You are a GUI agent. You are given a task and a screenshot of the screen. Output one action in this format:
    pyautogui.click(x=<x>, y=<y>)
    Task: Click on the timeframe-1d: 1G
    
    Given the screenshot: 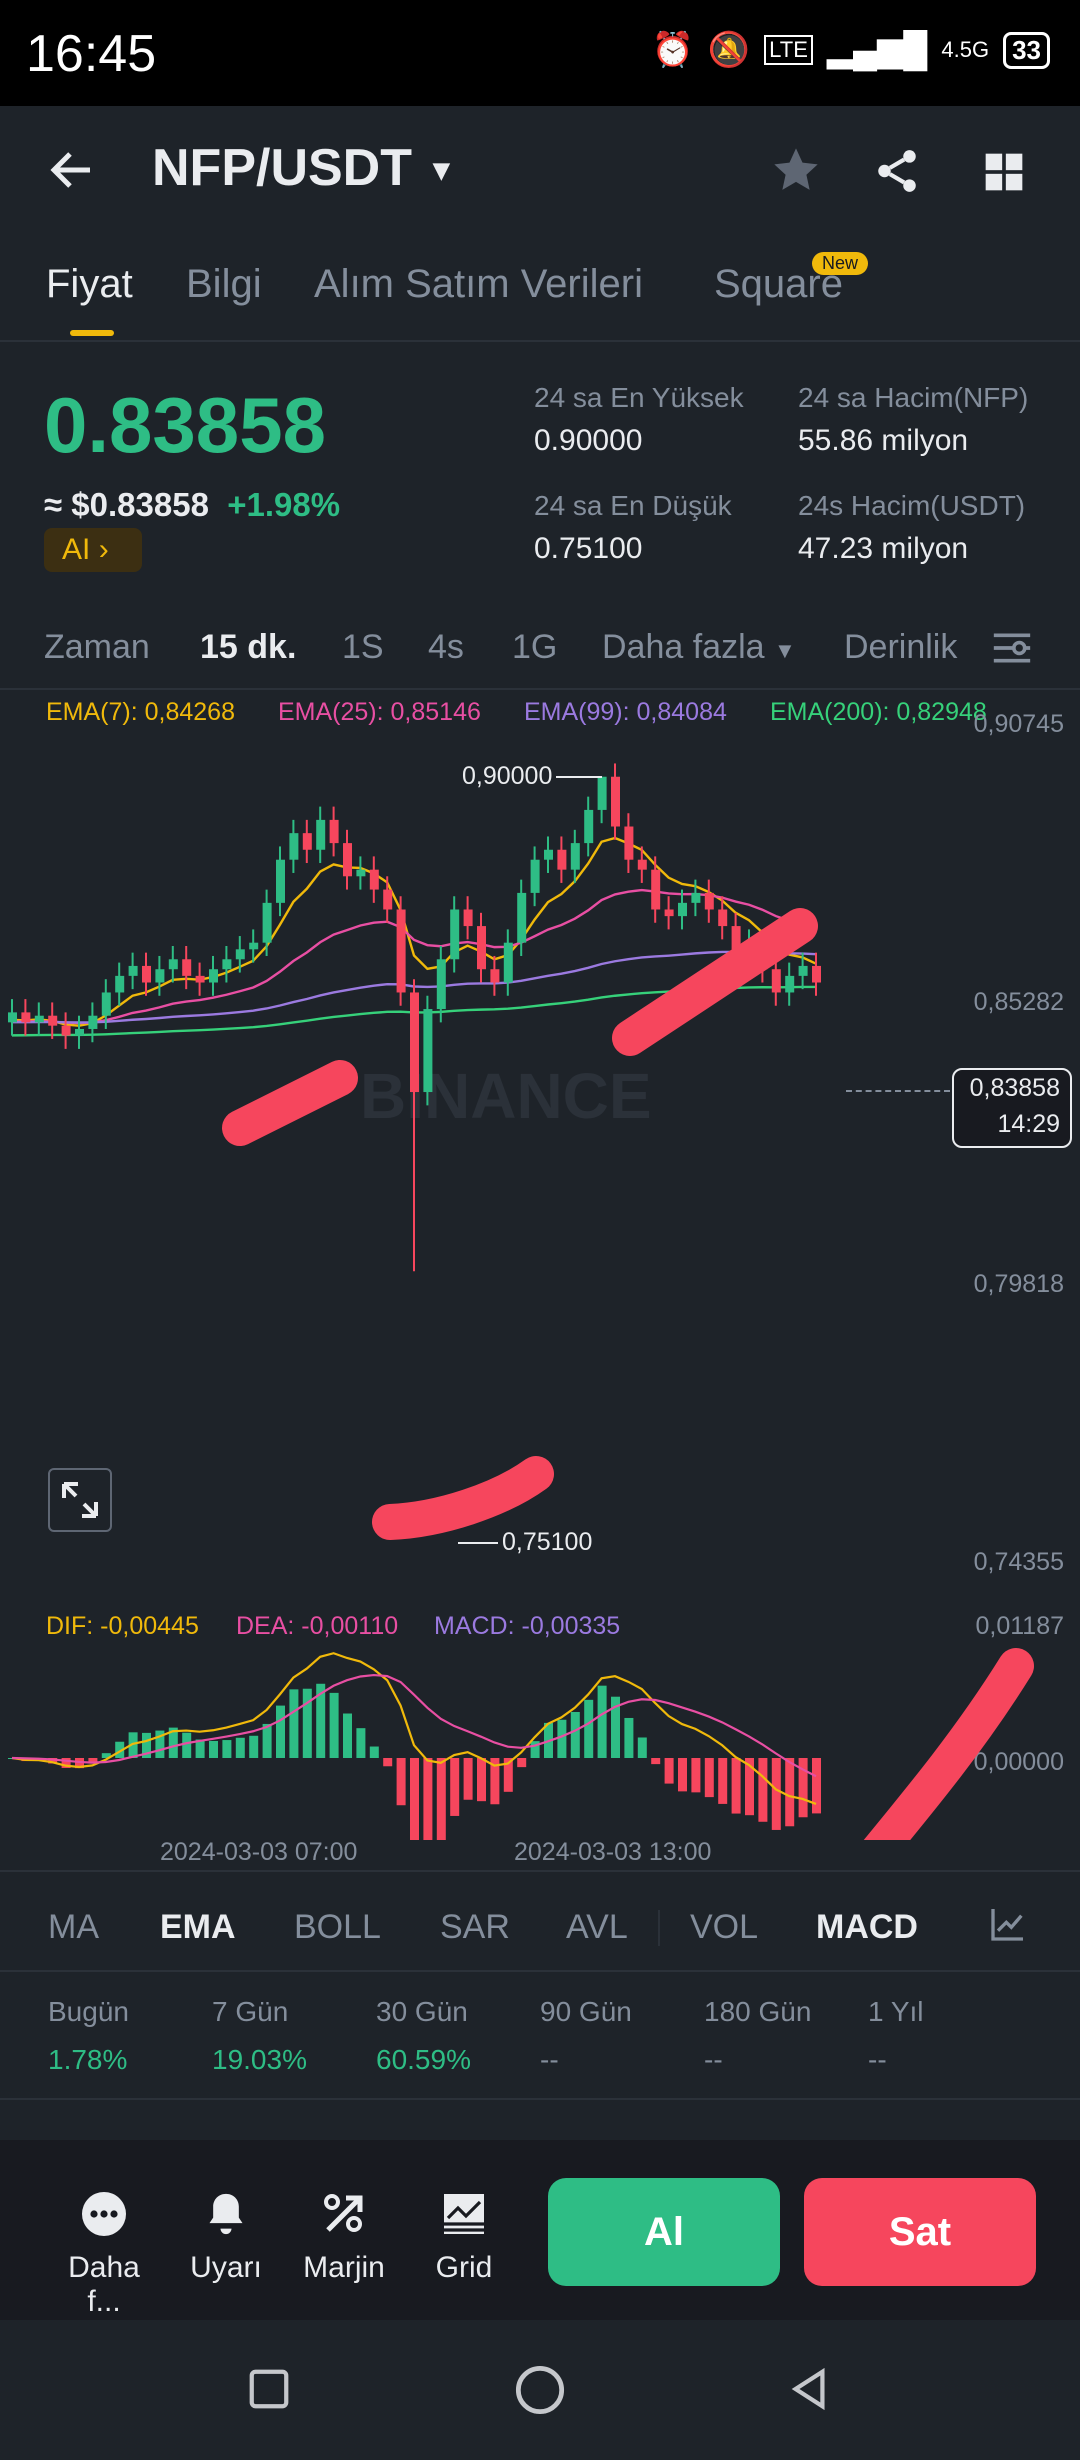 What is the action you would take?
    pyautogui.click(x=534, y=647)
    